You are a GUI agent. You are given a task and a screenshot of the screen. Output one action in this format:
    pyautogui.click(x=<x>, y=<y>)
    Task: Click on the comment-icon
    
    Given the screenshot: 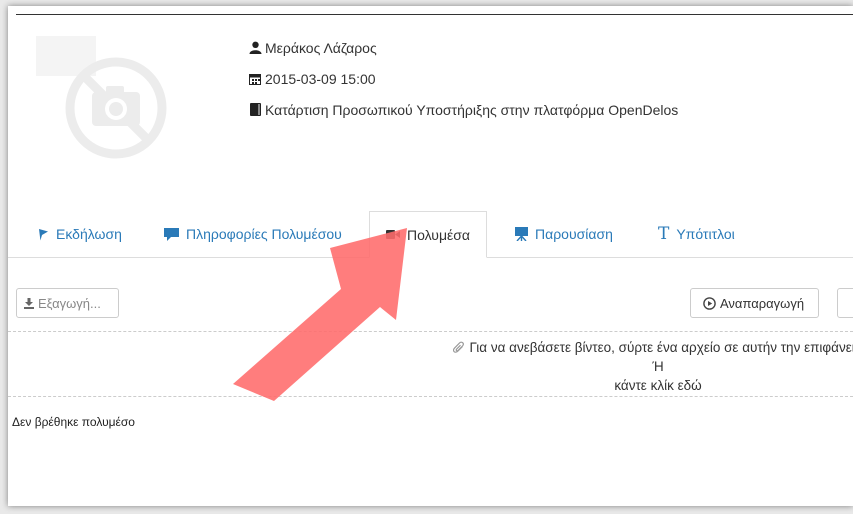 What is the action you would take?
    pyautogui.click(x=171, y=234)
    